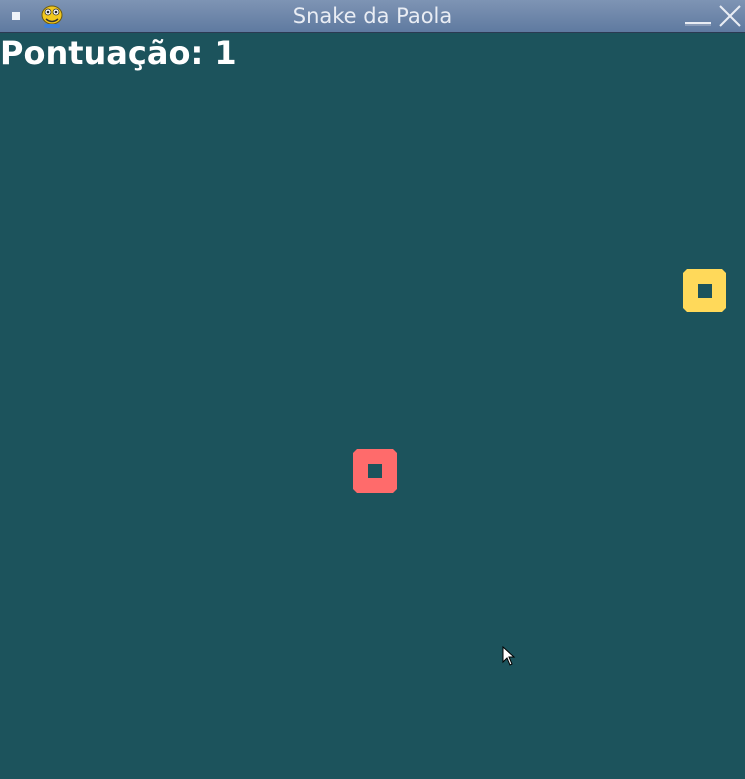 The height and width of the screenshot is (779, 745). What do you see at coordinates (509, 656) in the screenshot?
I see `mouse-cursor-icon` at bounding box center [509, 656].